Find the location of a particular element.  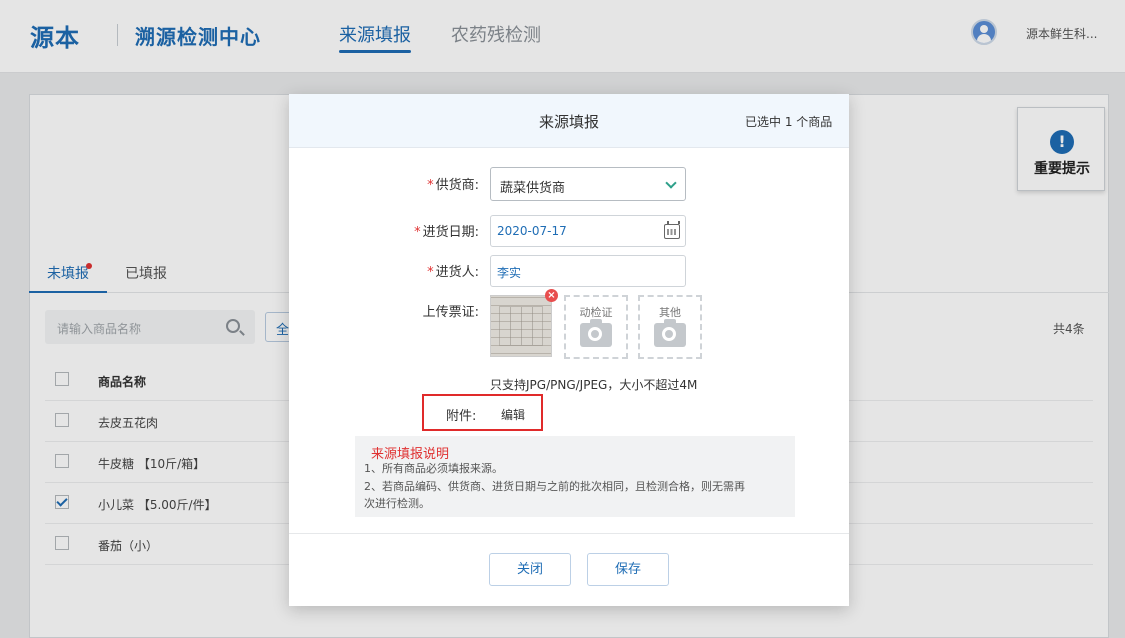

upload-slot-quarantine: 动检证 is located at coordinates (596, 327).